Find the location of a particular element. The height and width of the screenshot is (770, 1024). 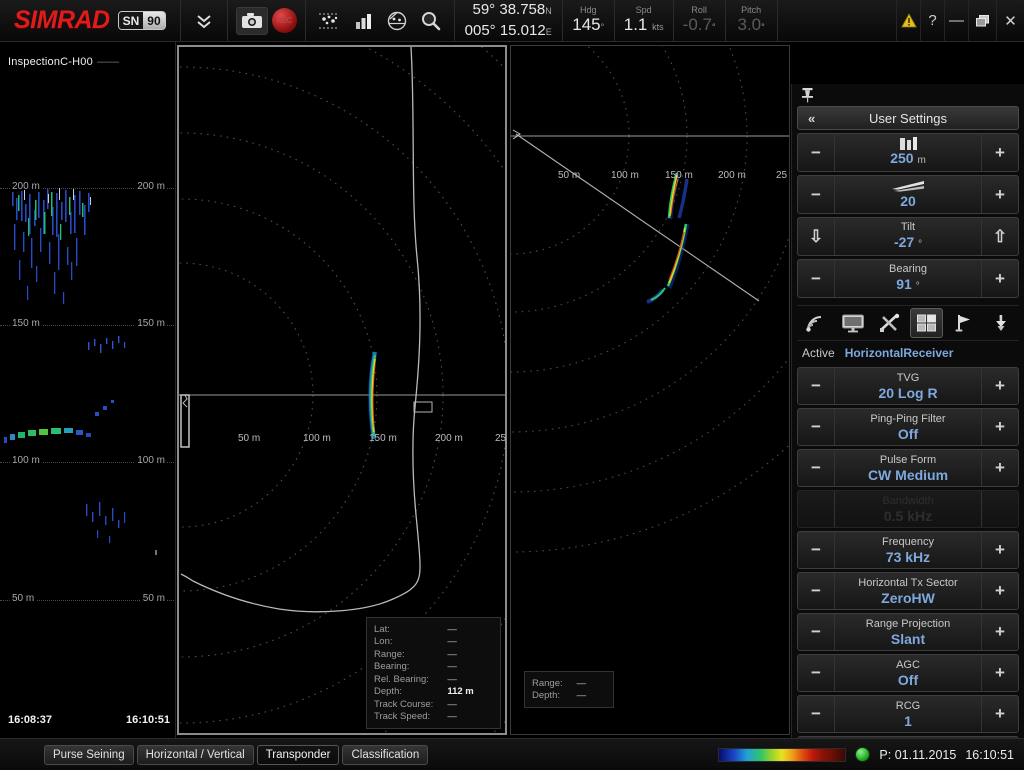

rcg-decrease-button: − is located at coordinates (816, 714).